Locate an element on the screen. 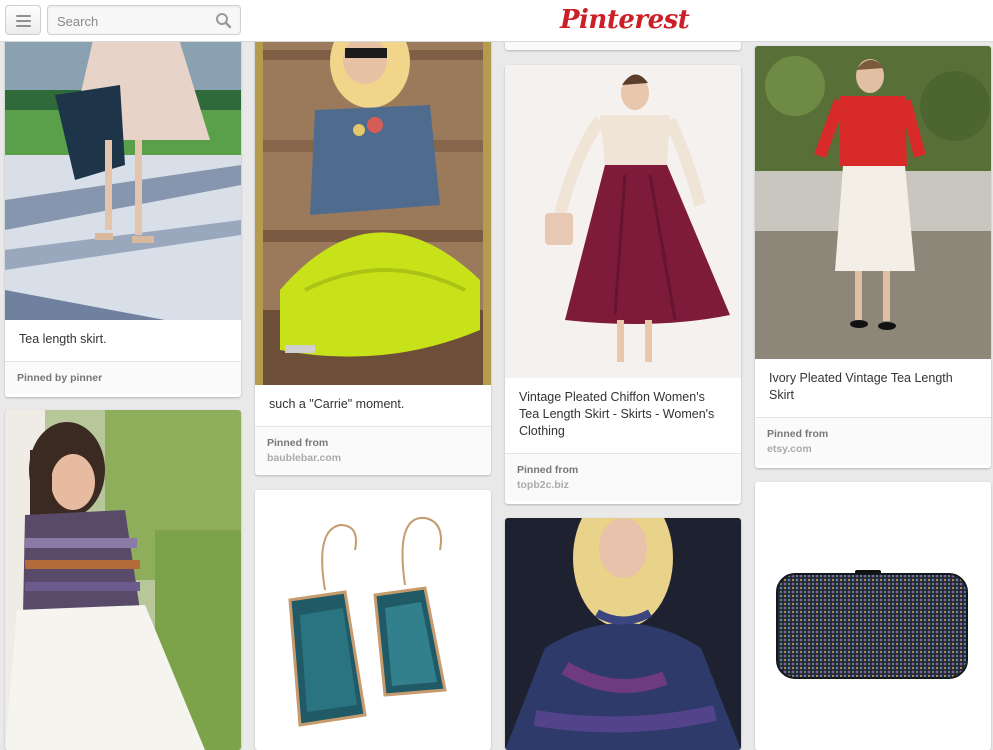 The height and width of the screenshot is (750, 993). pinned-by-label: Pinned by pinner is located at coordinates (123, 378).